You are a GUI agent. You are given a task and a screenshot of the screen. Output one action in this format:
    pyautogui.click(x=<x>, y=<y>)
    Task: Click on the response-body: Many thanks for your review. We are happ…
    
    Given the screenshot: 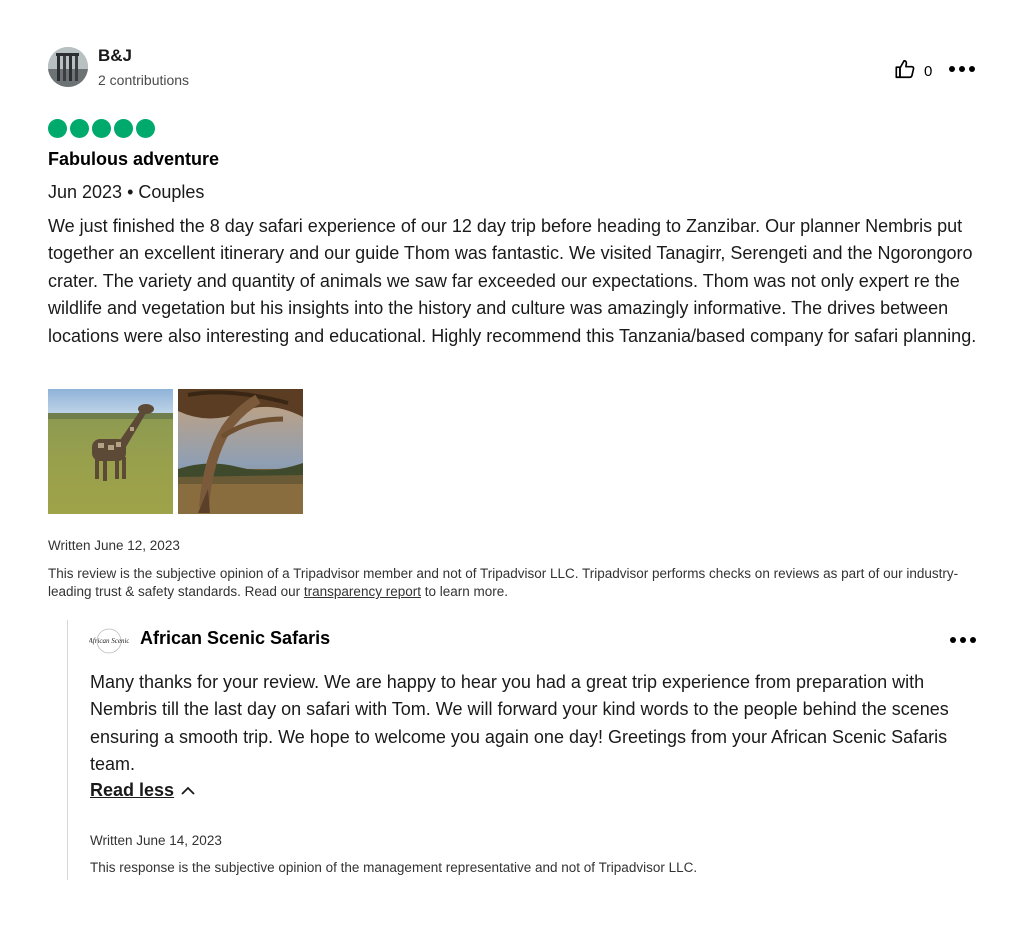 What is the action you would take?
    pyautogui.click(x=519, y=723)
    